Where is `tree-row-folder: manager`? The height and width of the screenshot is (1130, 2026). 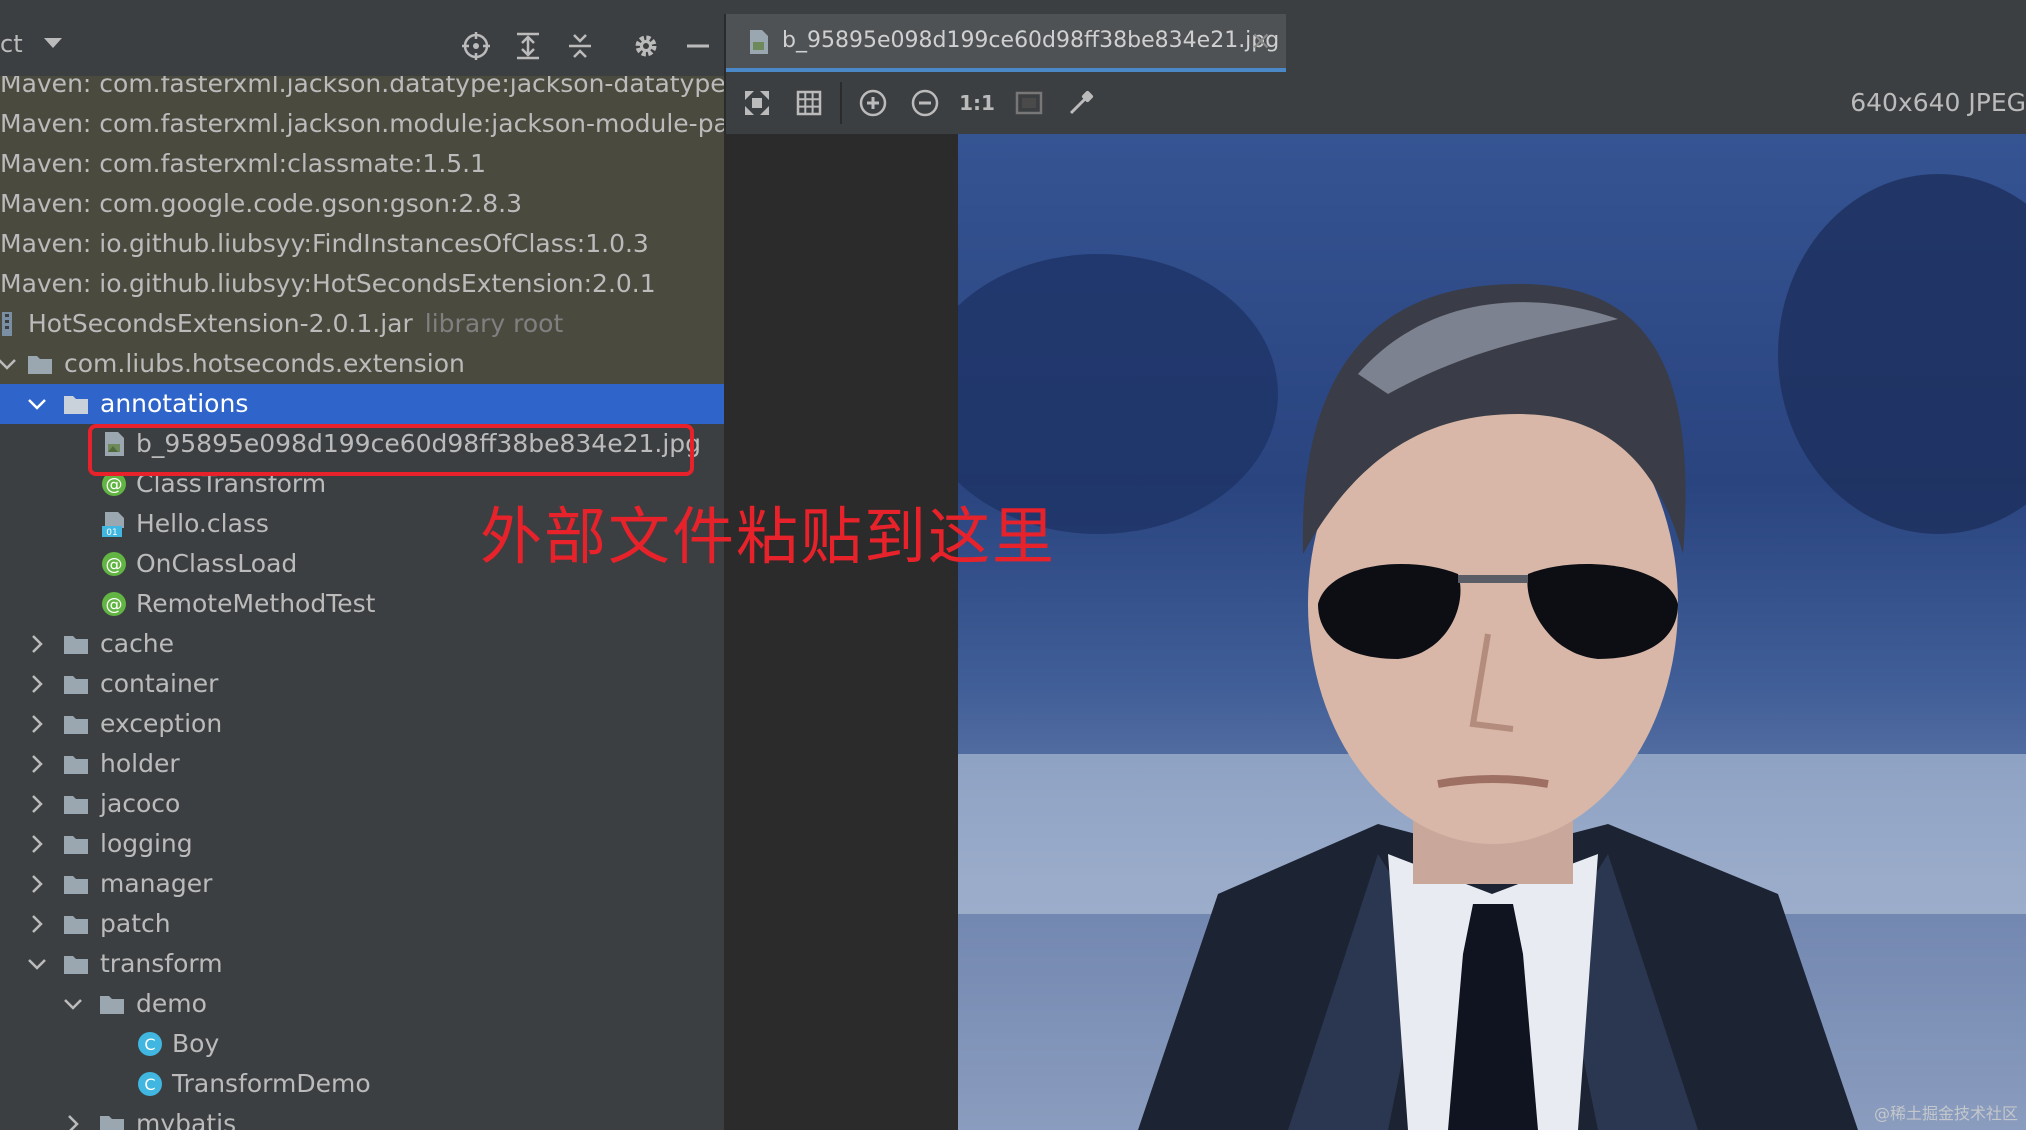 tree-row-folder: manager is located at coordinates (362, 884).